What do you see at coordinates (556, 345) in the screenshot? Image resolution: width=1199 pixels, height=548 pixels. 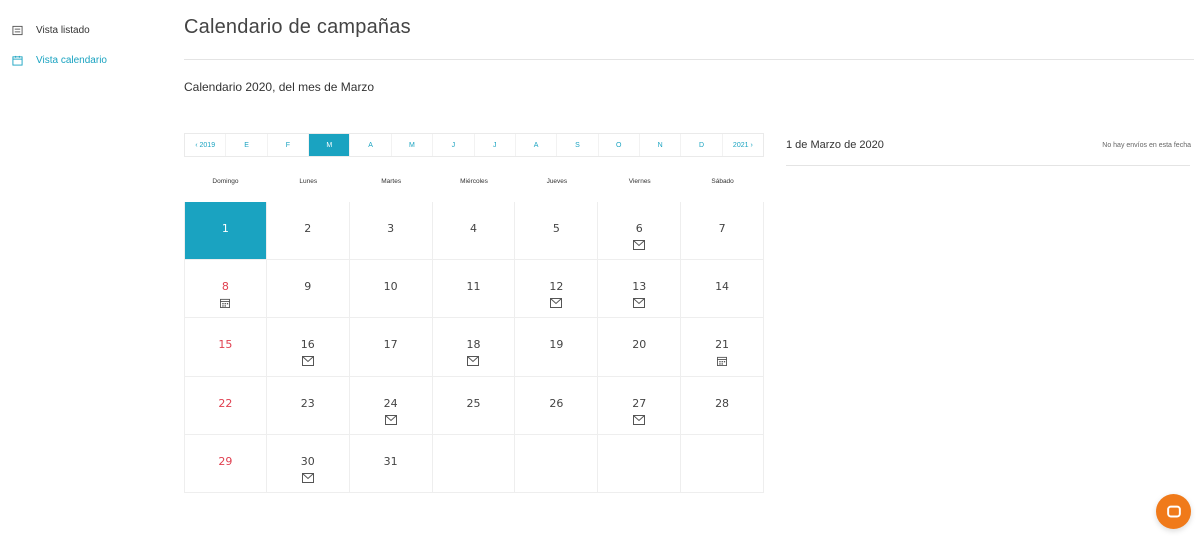 I see `day-number: 19` at bounding box center [556, 345].